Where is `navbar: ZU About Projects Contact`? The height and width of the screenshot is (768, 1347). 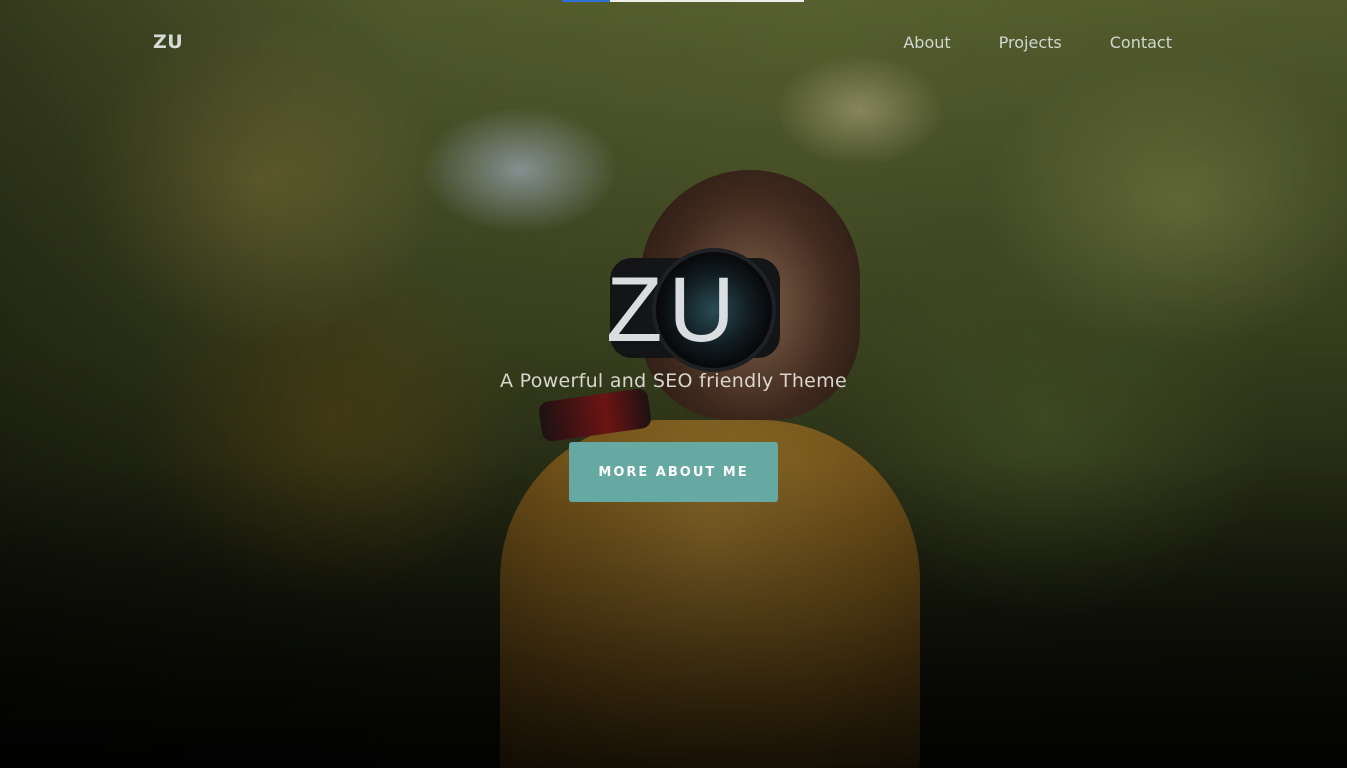 navbar: ZU About Projects Contact is located at coordinates (673, 43).